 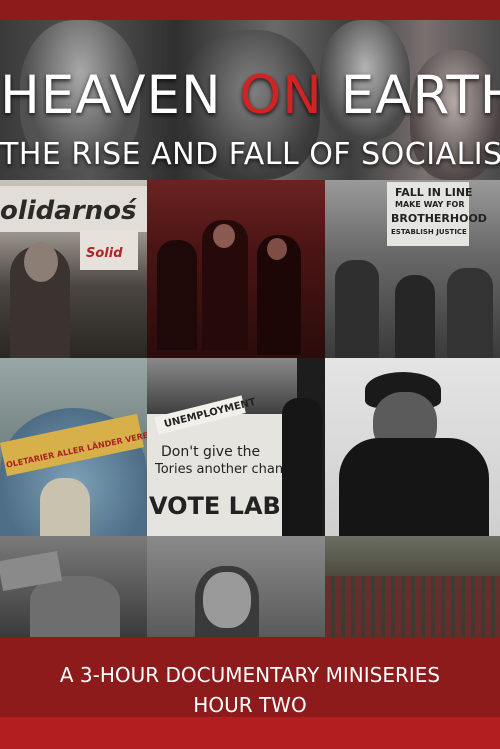 I want to click on brotherhood-sign-line3: BROTHERHOOD, so click(x=439, y=218).